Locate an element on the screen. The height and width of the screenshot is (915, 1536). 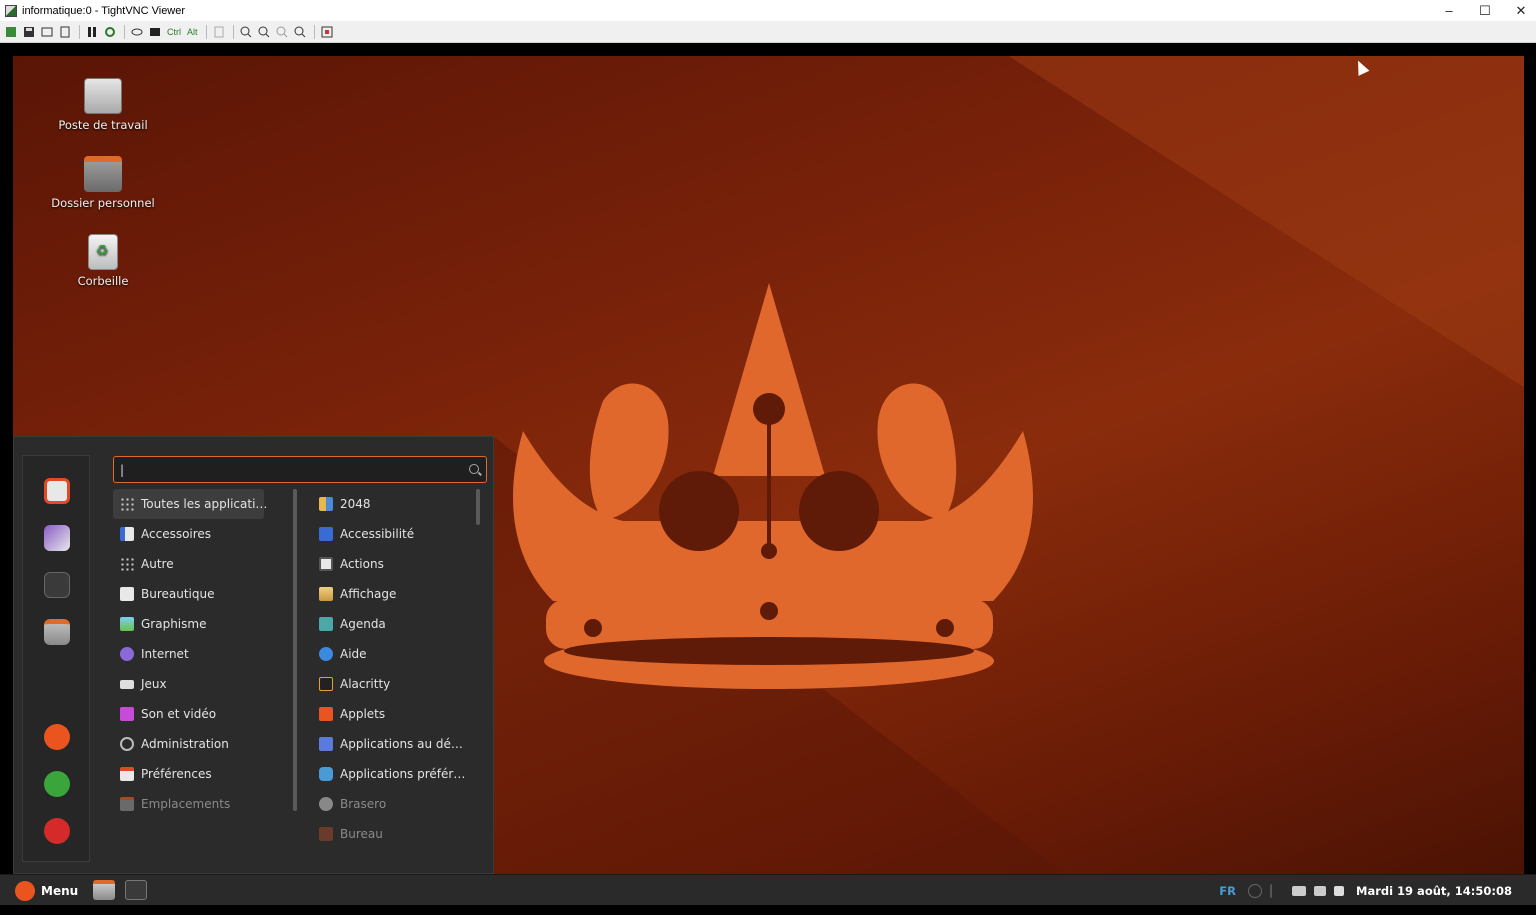
category-scrollbar is located at coordinates (295, 650).